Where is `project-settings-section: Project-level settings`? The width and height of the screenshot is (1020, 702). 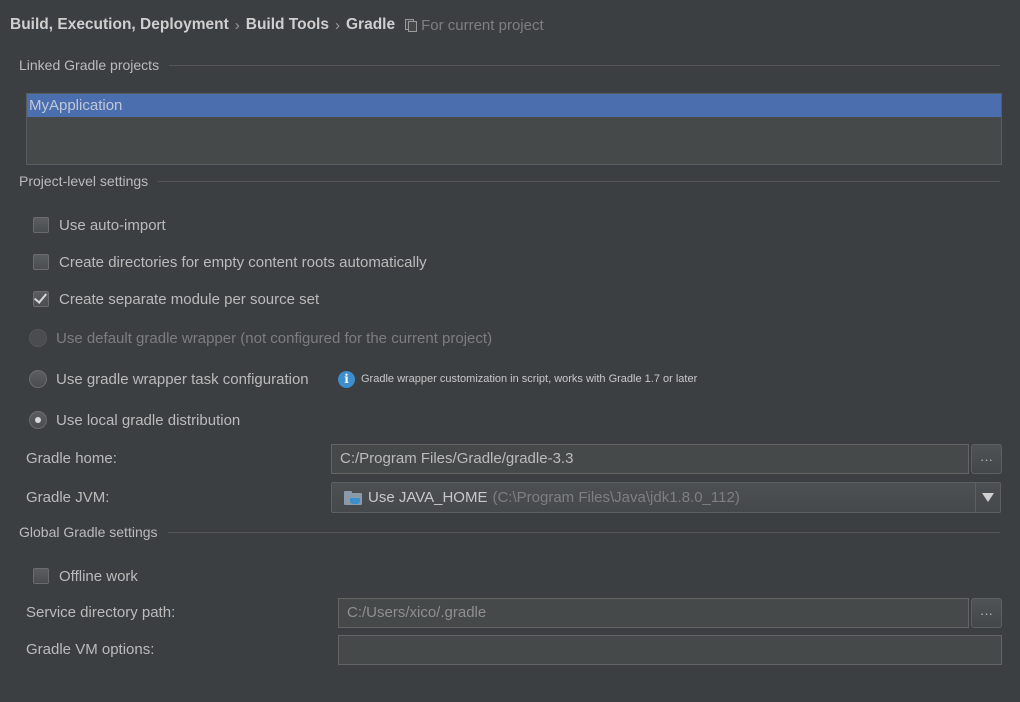 project-settings-section: Project-level settings is located at coordinates (509, 181).